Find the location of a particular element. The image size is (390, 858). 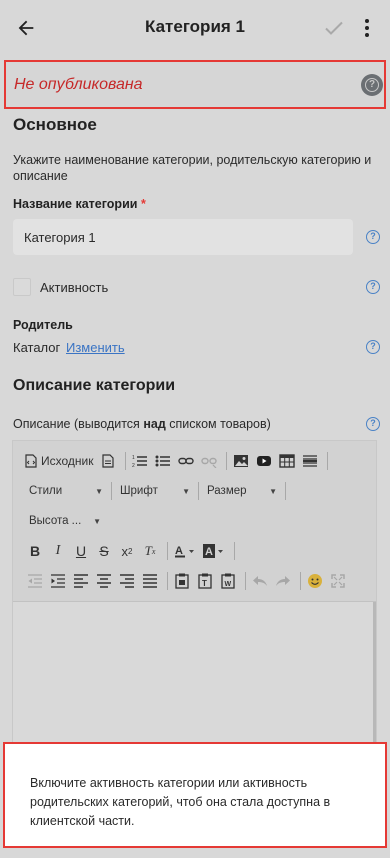

align-center-icon is located at coordinates (104, 581).